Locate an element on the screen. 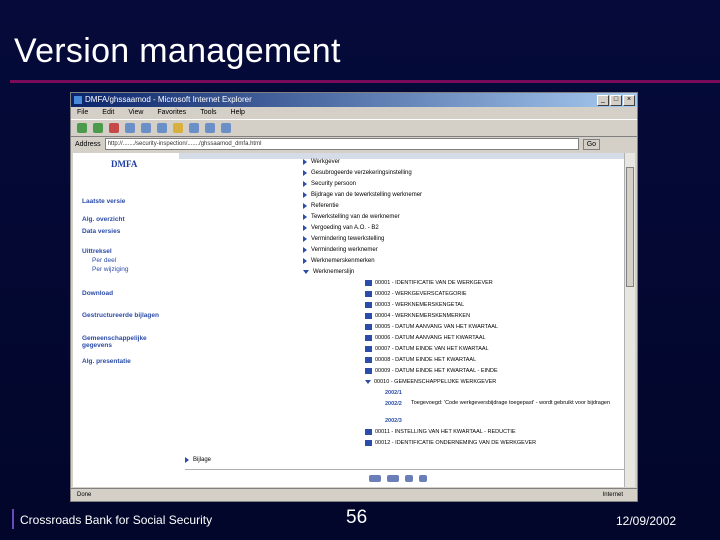 Image resolution: width=720 pixels, height=540 pixels. minimize-icon: _ is located at coordinates (603, 100).